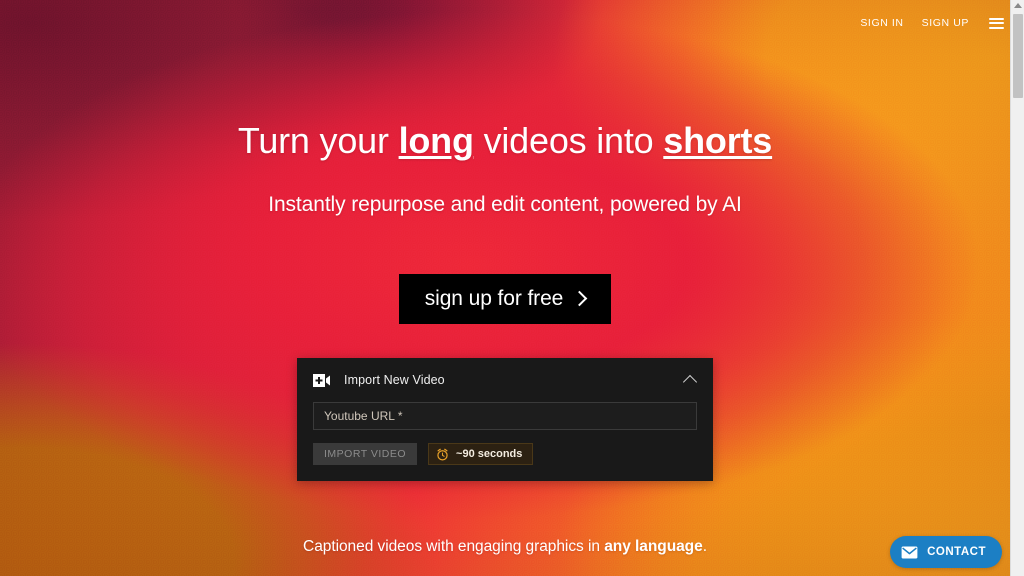  What do you see at coordinates (436, 140) in the screenshot?
I see `headline-emphasis-long: long` at bounding box center [436, 140].